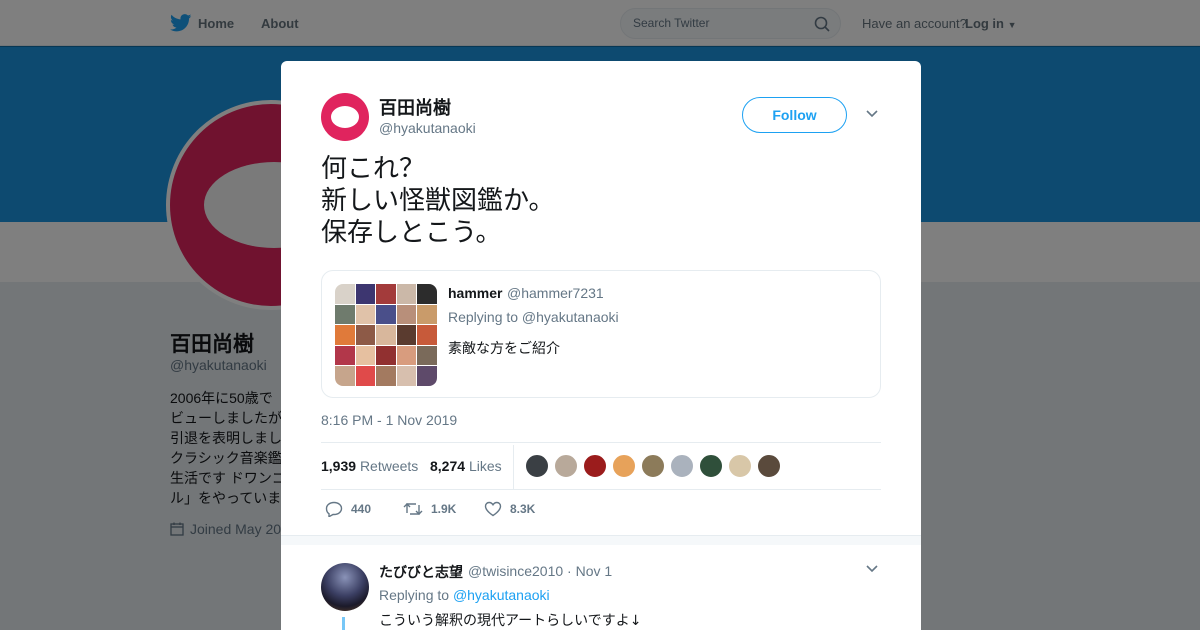  Describe the element at coordinates (601, 540) in the screenshot. I see `section-separator` at that location.